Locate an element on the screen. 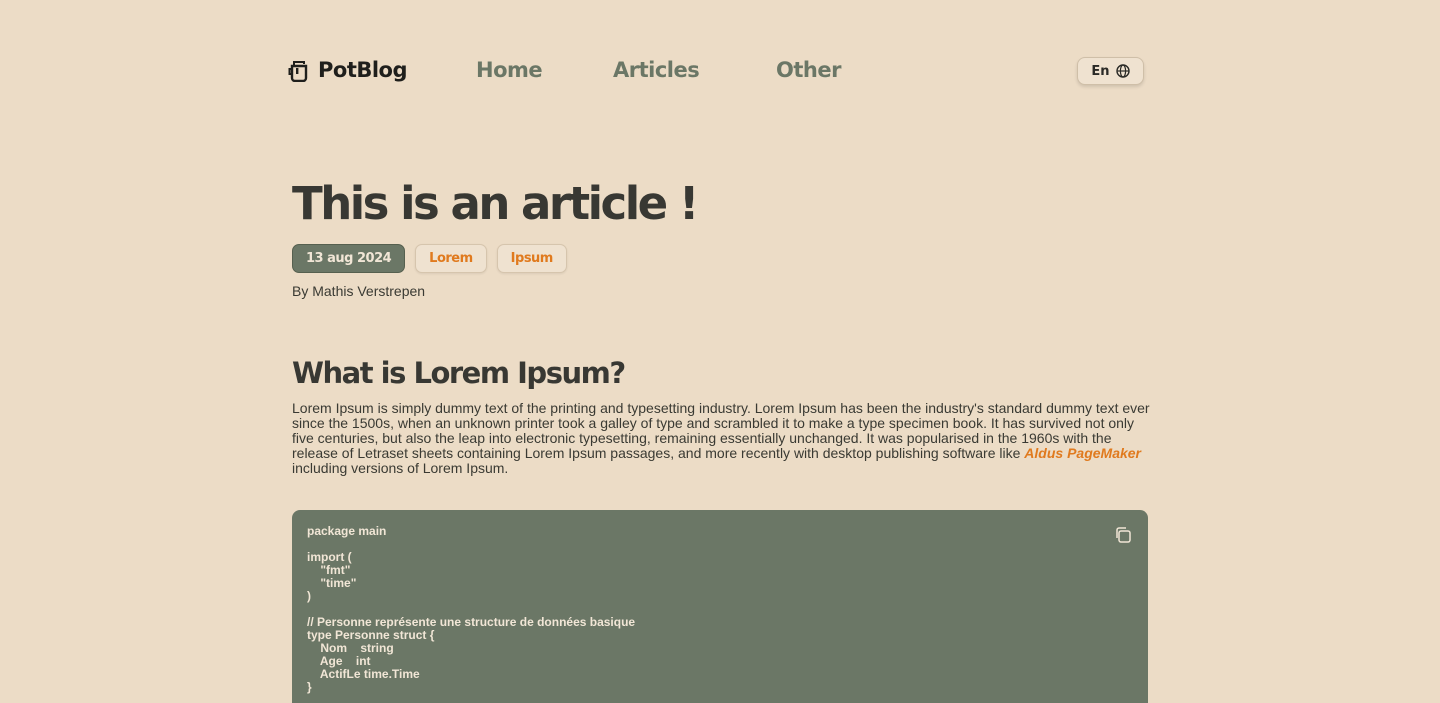 The image size is (1440, 703). language-label: En is located at coordinates (1100, 71).